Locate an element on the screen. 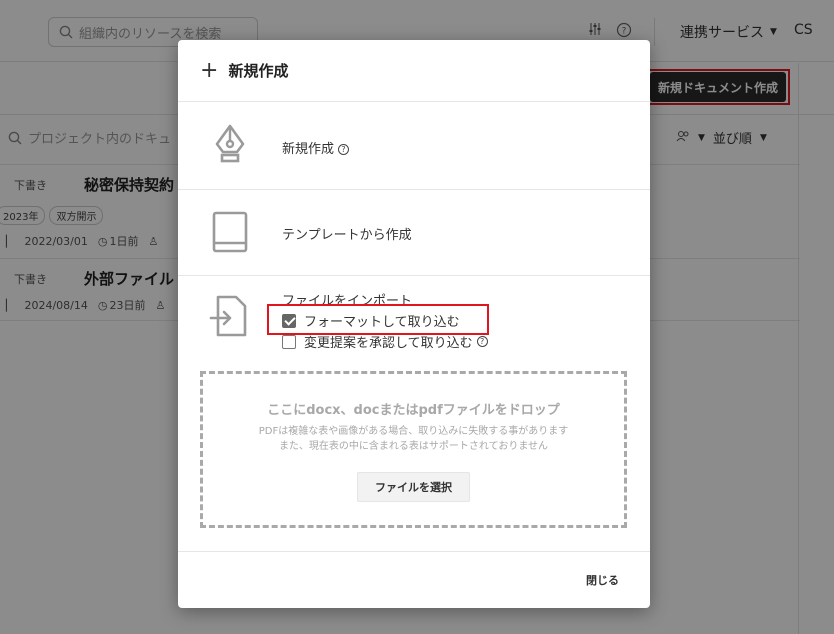  book-icon is located at coordinates (230, 232).